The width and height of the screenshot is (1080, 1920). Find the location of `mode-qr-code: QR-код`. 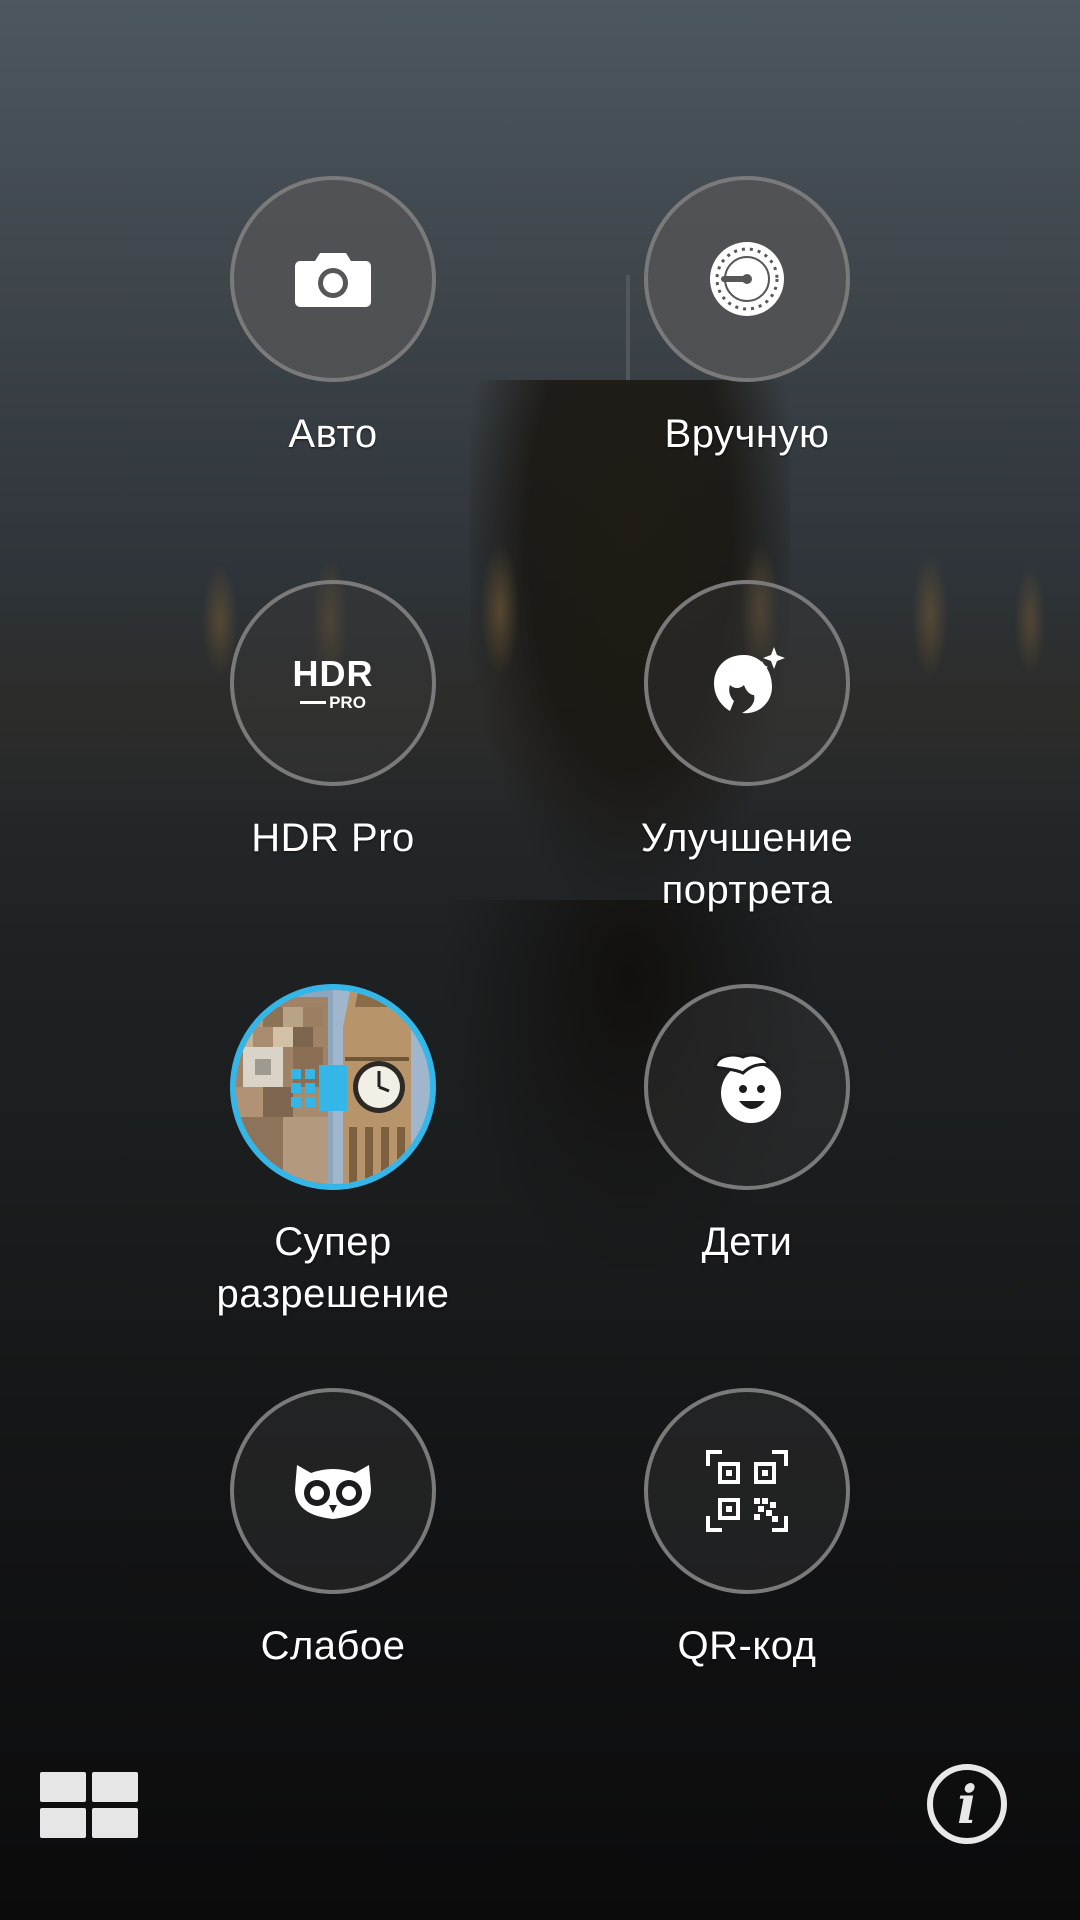

mode-qr-code: QR-код is located at coordinates (747, 1530).